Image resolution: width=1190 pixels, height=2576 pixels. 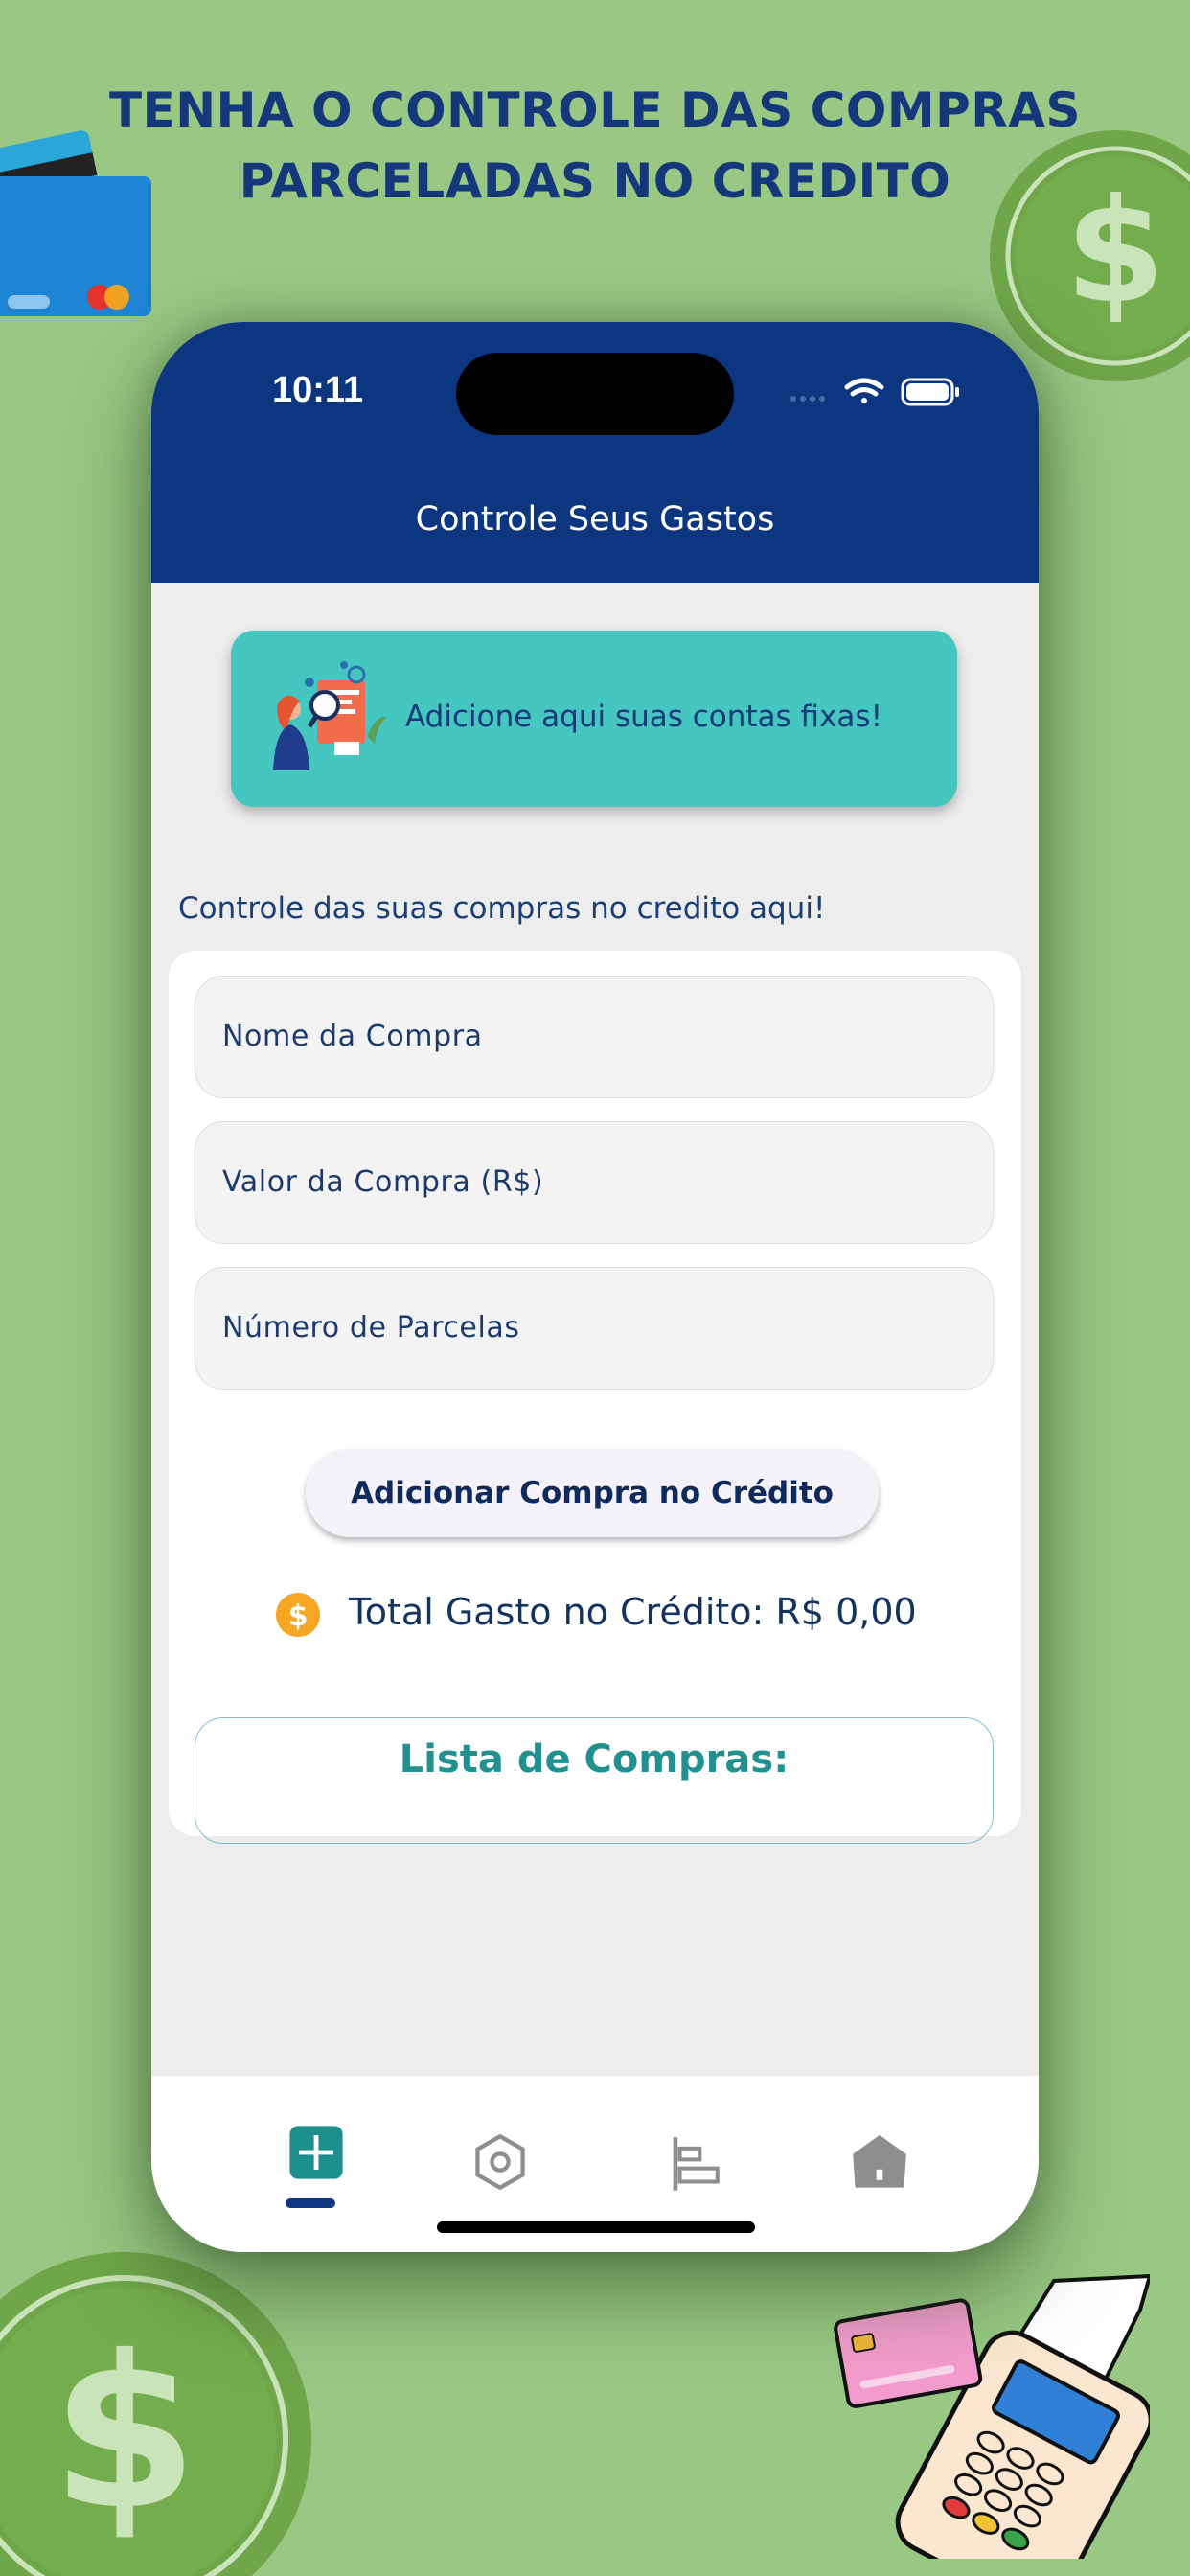 I want to click on payment-terminal-illustration, so click(x=992, y=2416).